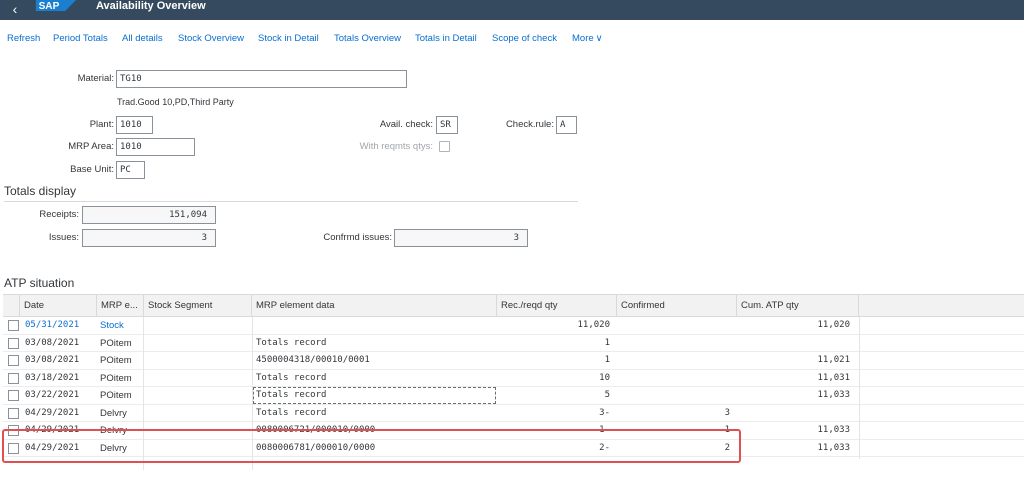 The image size is (1024, 482). I want to click on mrp-area-label: MRP Area:, so click(91, 146).